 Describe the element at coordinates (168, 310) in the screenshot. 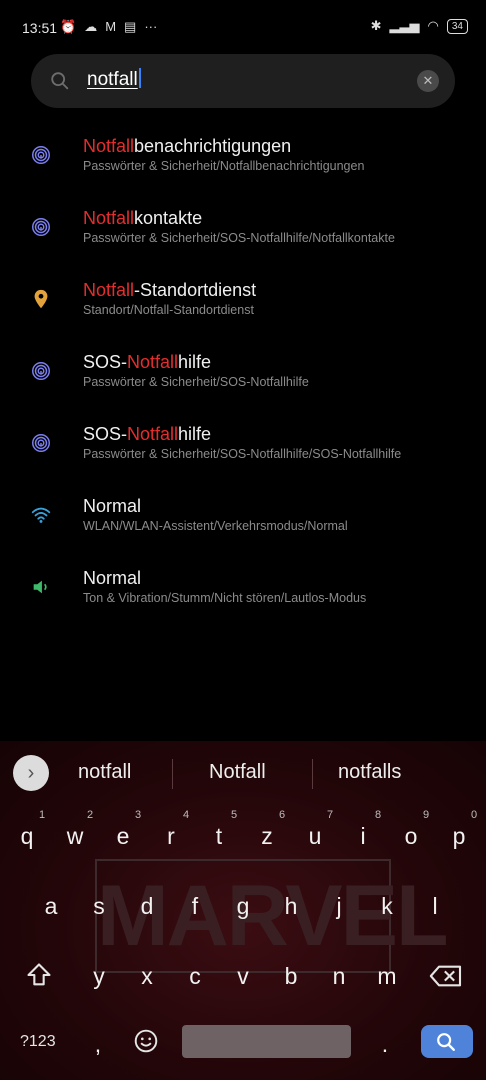

I see `result-path: Standort/Notfall-Standortdienst` at that location.